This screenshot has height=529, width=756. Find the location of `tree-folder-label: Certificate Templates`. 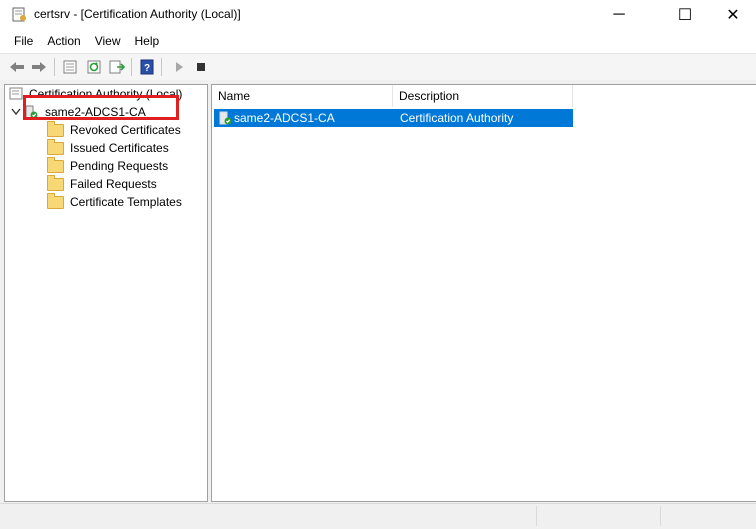

tree-folder-label: Certificate Templates is located at coordinates (126, 202).